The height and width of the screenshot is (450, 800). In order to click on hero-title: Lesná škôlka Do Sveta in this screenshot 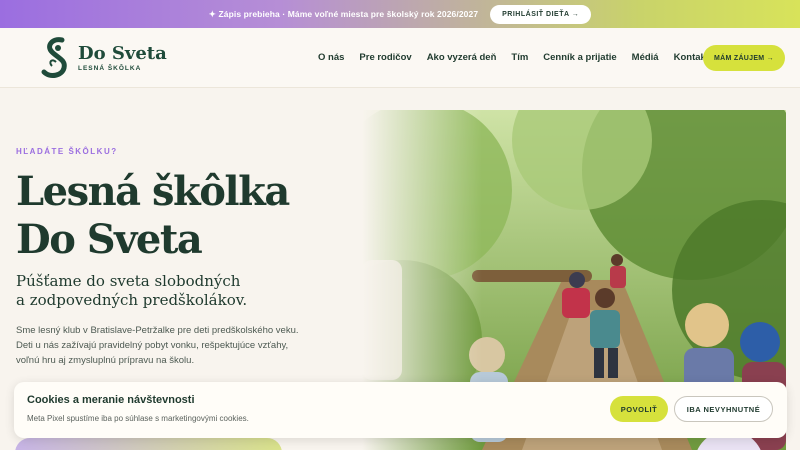, I will do `click(153, 216)`.